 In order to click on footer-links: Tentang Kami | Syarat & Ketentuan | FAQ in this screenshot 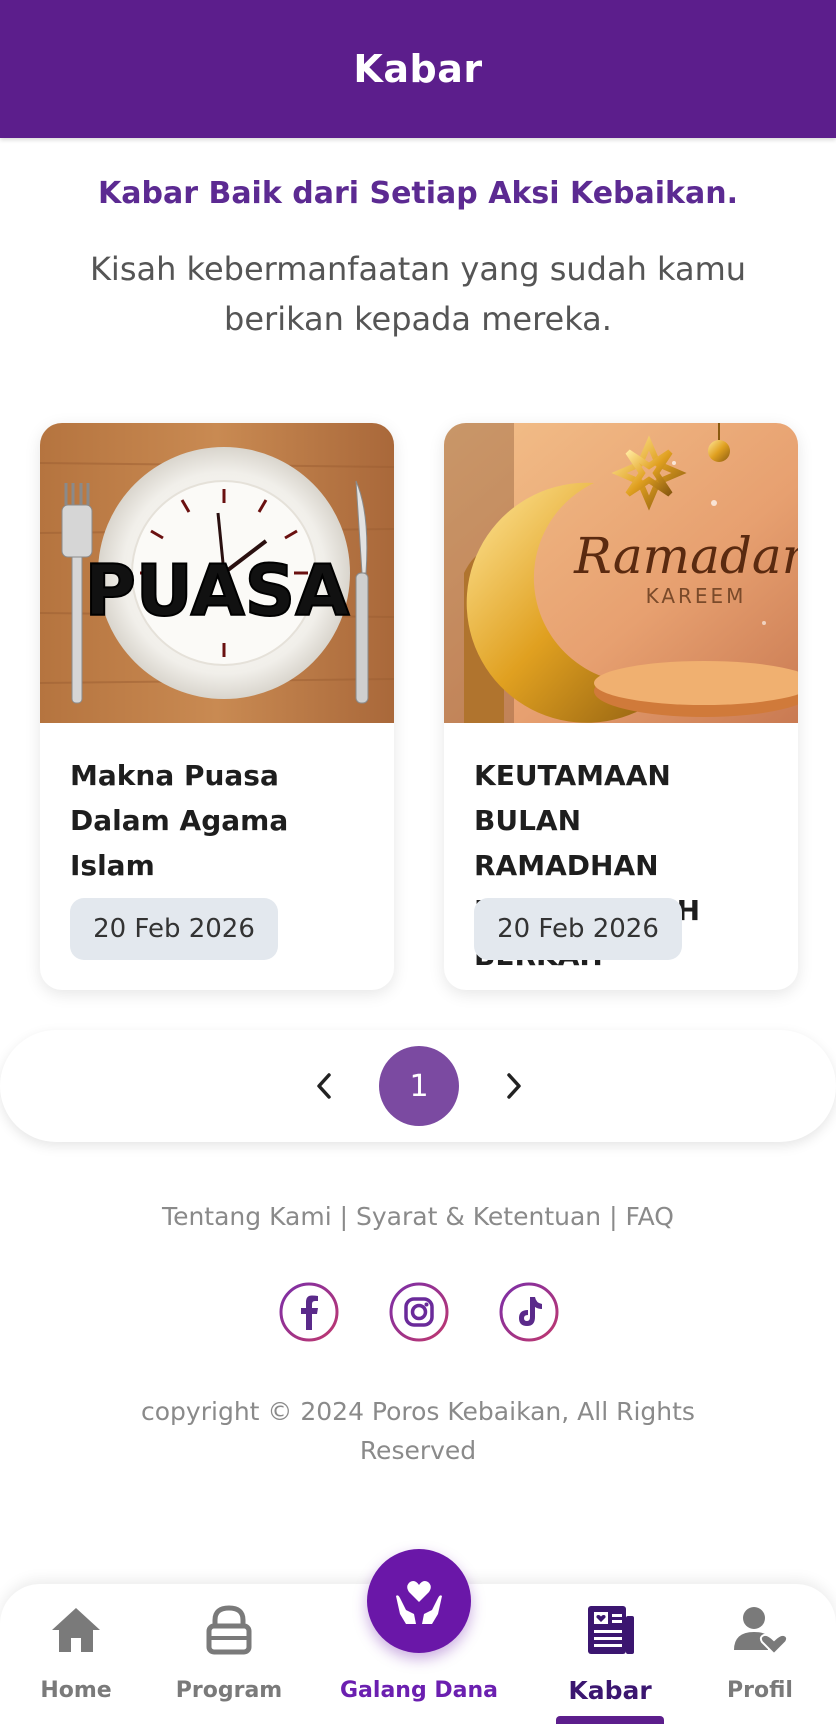, I will do `click(418, 1216)`.